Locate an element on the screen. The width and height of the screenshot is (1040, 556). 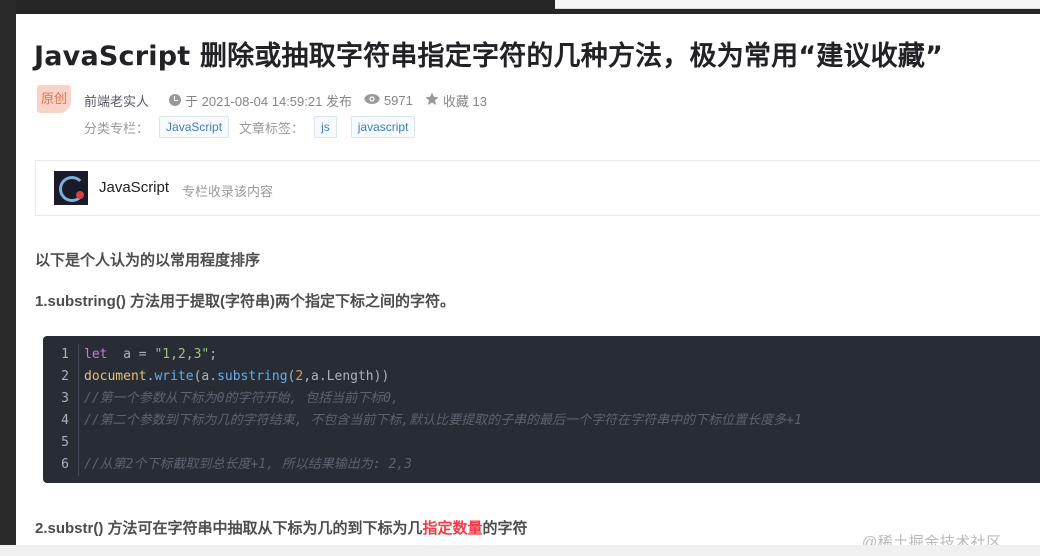
code-line-3: //第一个参数从下标为0的字符开始, 包括当前下标0, is located at coordinates (241, 398).